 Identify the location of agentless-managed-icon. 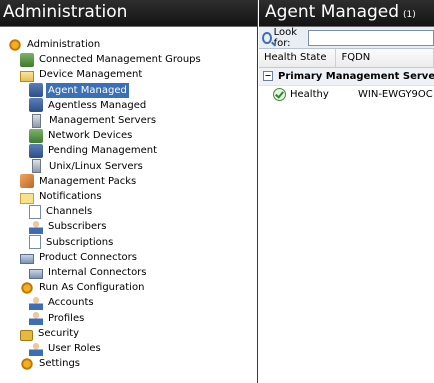
(36, 105).